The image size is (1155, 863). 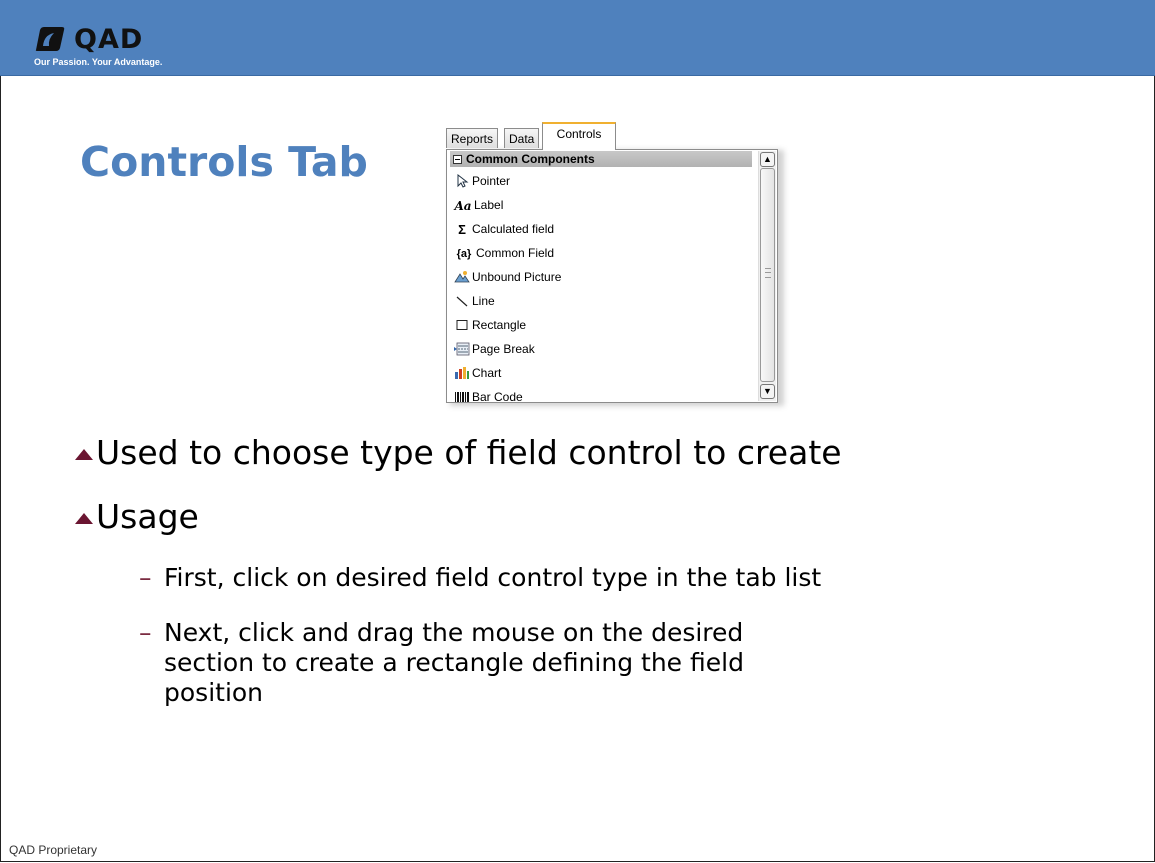 I want to click on item-label: Line, so click(x=483, y=301).